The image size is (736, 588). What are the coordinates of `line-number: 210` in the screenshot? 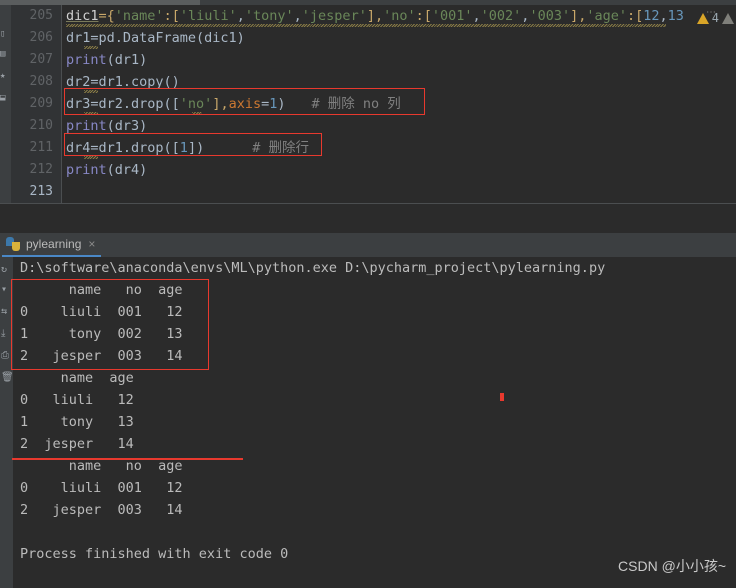 It's located at (41, 125).